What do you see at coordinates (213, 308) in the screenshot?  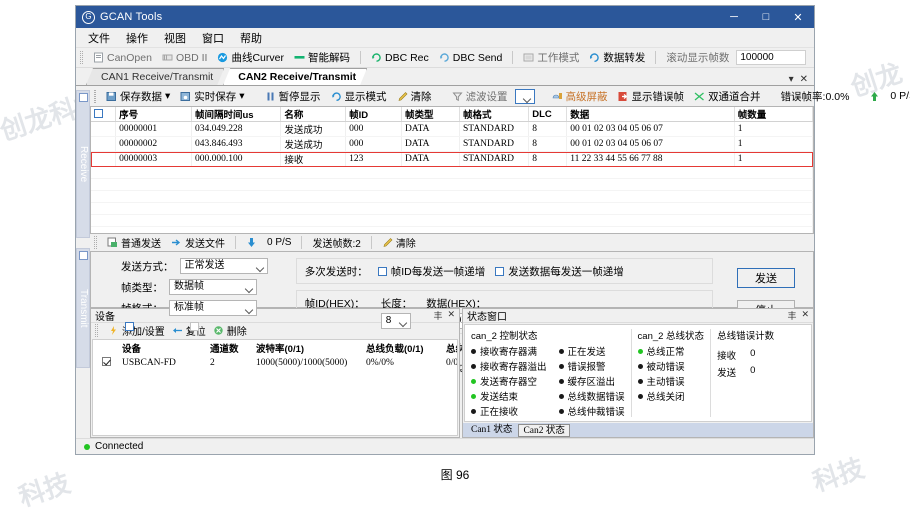 I see `frame-format-select: 标准帧` at bounding box center [213, 308].